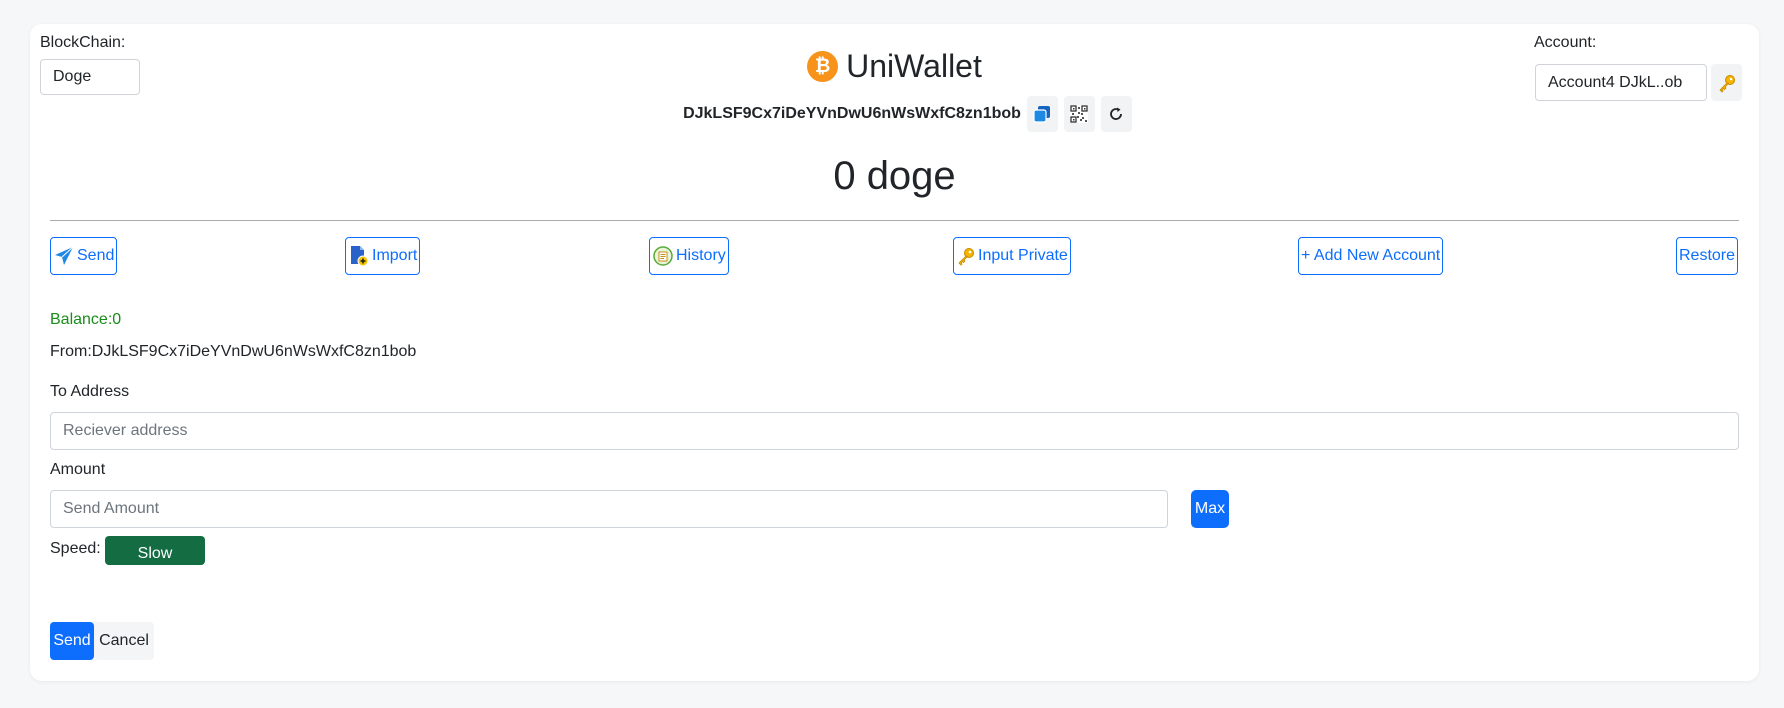 Image resolution: width=1784 pixels, height=708 pixels. Describe the element at coordinates (894, 431) in the screenshot. I see `to-address-input: Reciever address` at that location.